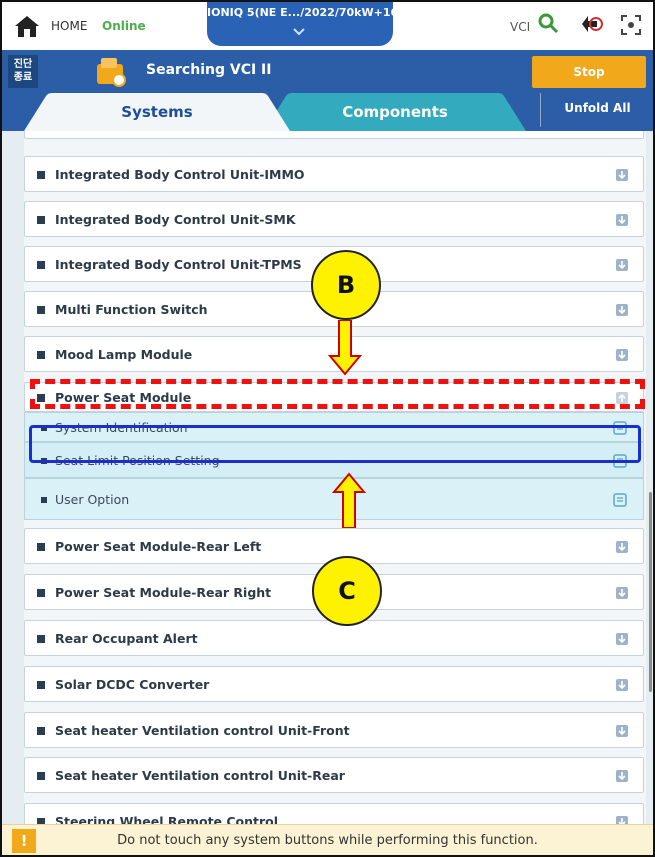 The width and height of the screenshot is (655, 857). What do you see at coordinates (131, 309) in the screenshot?
I see `list-item-label: Multi Function Switch` at bounding box center [131, 309].